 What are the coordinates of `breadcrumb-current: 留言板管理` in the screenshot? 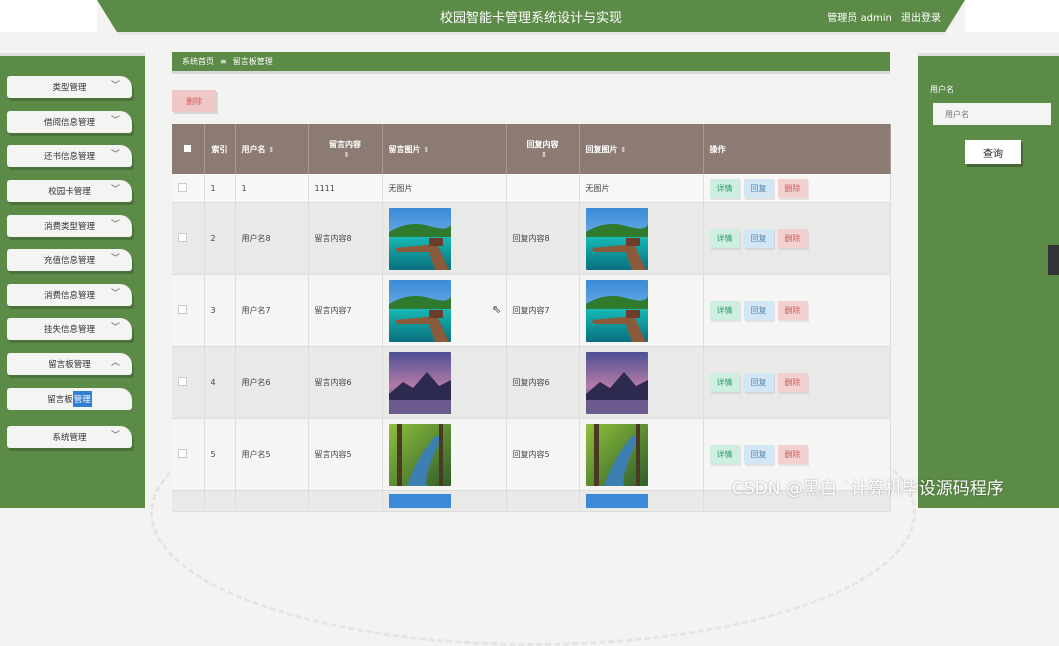 It's located at (252, 61).